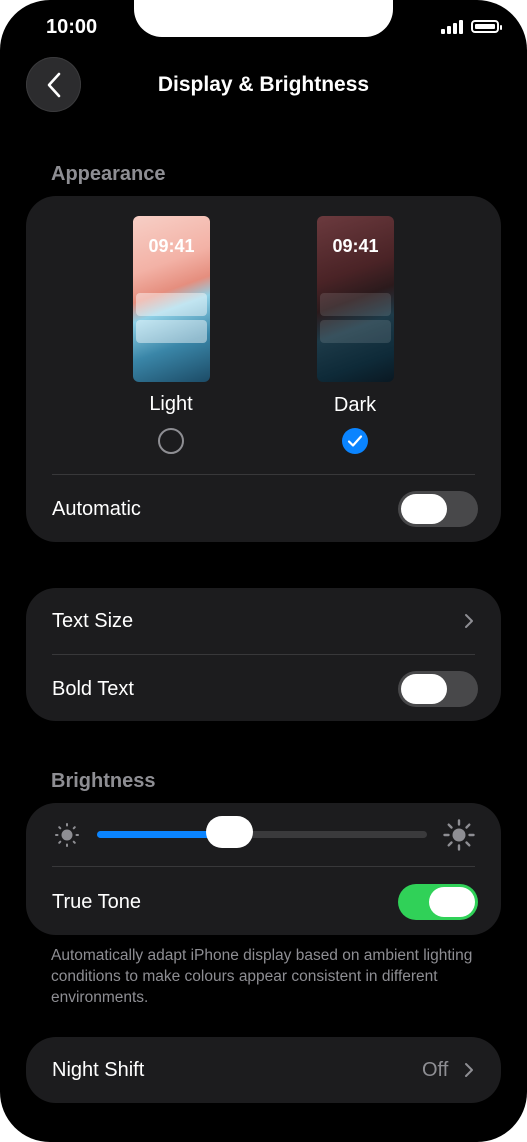  I want to click on light-mode-preview: 09:41, so click(171, 299).